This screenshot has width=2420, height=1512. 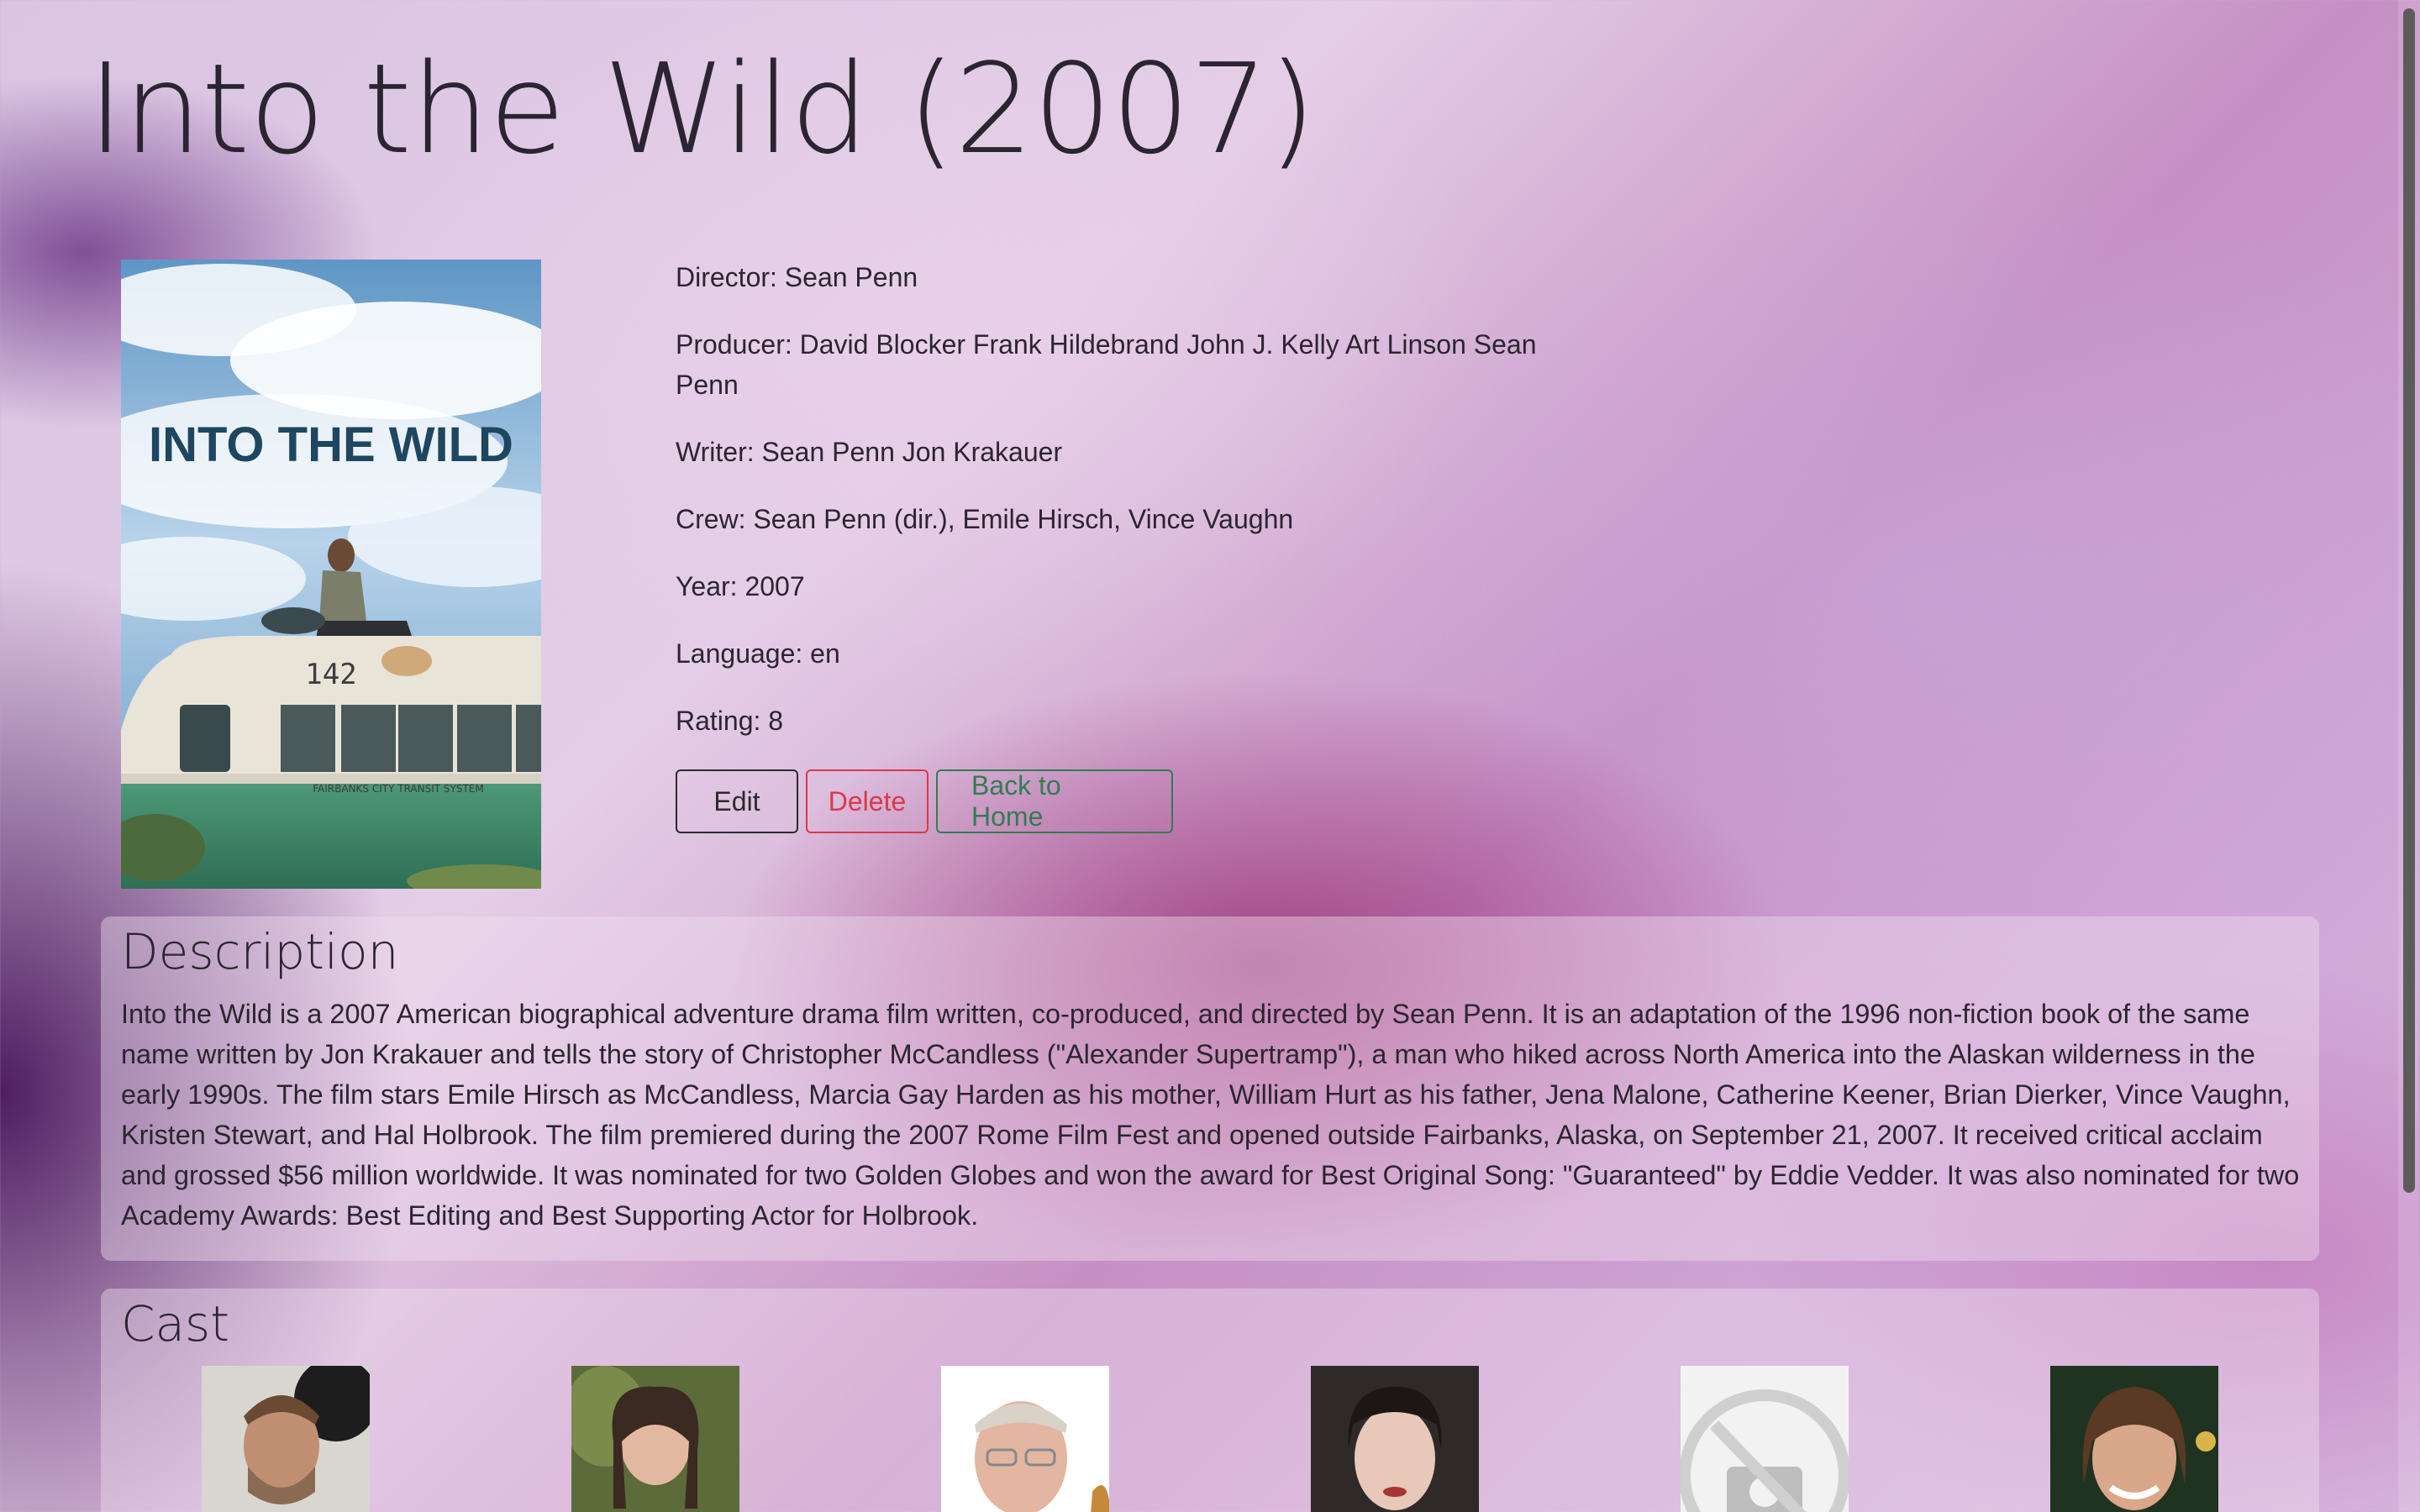 I want to click on back-to-home-button: Back to Home, so click(x=1054, y=801).